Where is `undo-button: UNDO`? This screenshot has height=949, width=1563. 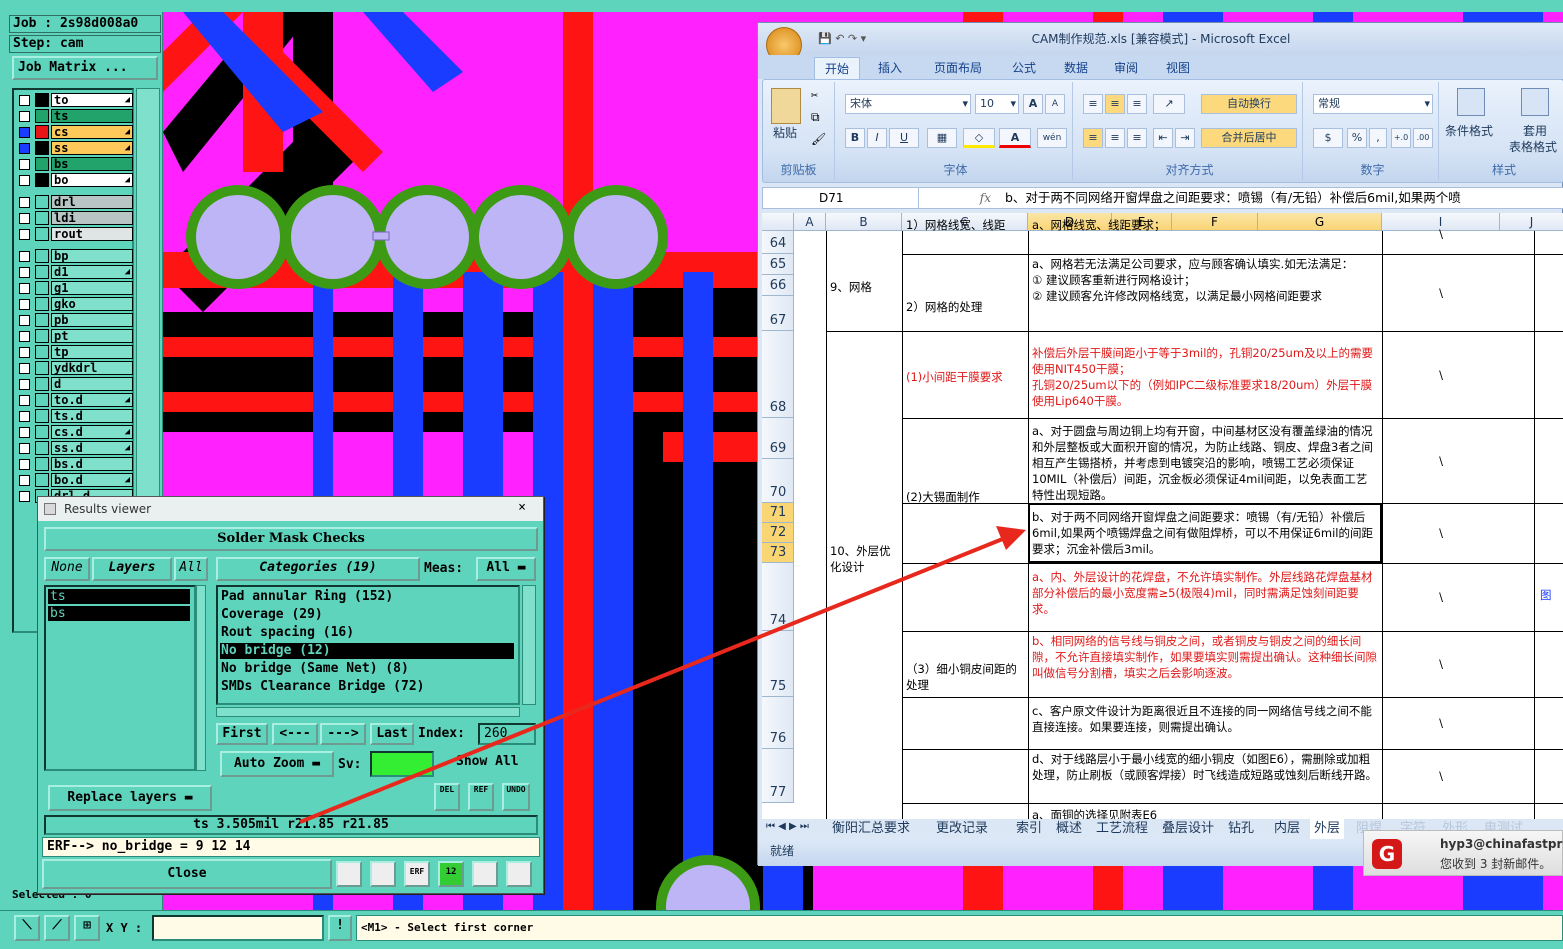 undo-button: UNDO is located at coordinates (516, 797).